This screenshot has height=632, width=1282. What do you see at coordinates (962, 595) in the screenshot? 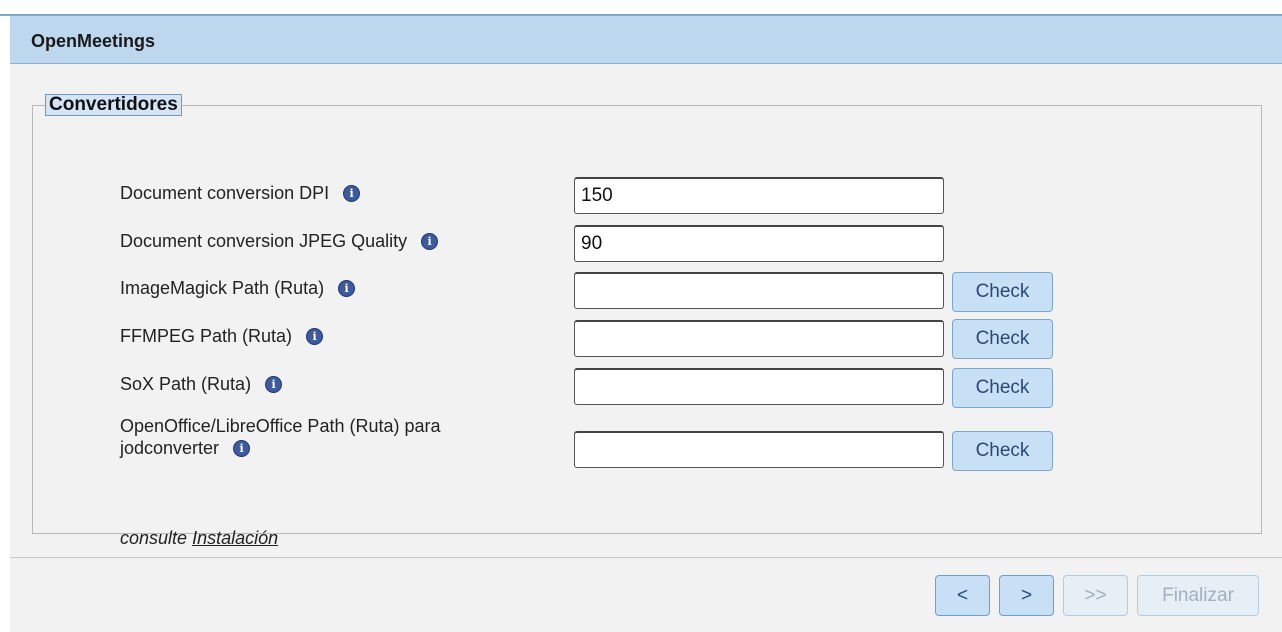
I see `prev-button: <` at bounding box center [962, 595].